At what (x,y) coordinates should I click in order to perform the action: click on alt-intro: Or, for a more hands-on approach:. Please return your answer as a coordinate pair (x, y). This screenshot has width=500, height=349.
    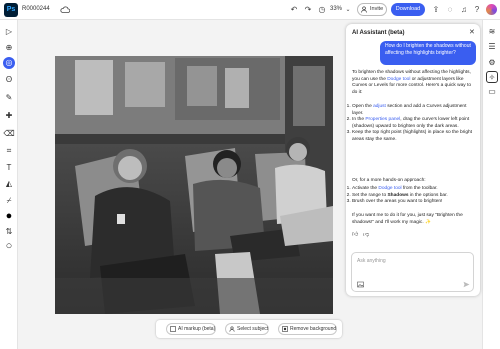
    Looking at the image, I should click on (389, 180).